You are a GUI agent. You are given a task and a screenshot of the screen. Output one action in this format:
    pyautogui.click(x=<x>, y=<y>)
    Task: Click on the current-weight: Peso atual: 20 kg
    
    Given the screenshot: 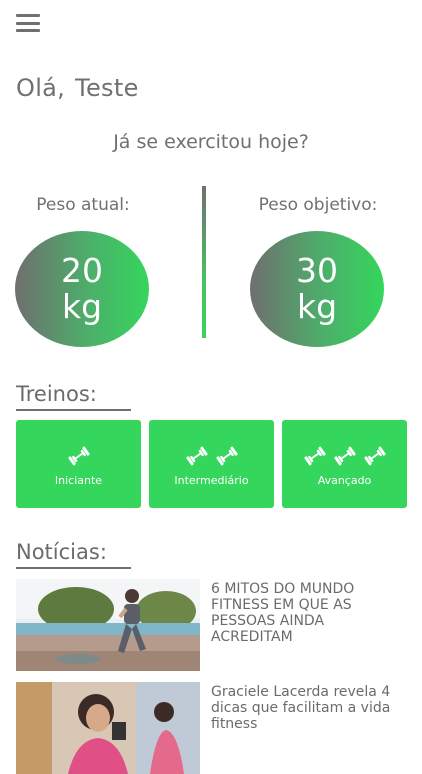 What is the action you would take?
    pyautogui.click(x=83, y=271)
    